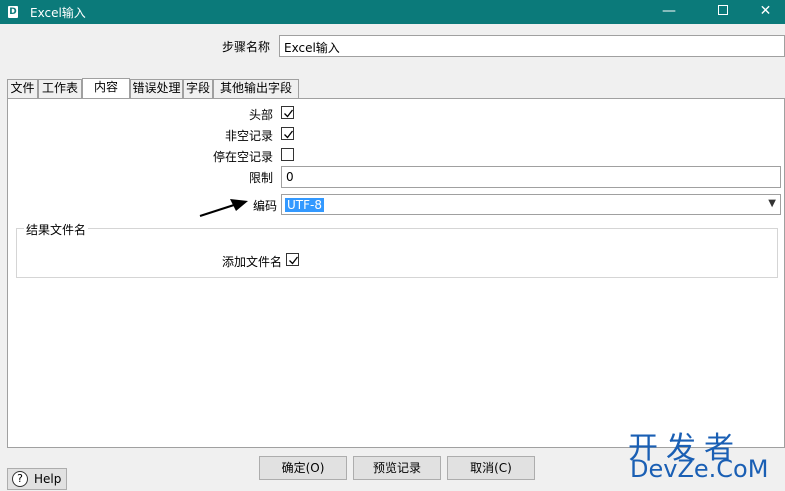 The image size is (785, 491). Describe the element at coordinates (303, 468) in the screenshot. I see `ok-button: 确定(O)` at that location.